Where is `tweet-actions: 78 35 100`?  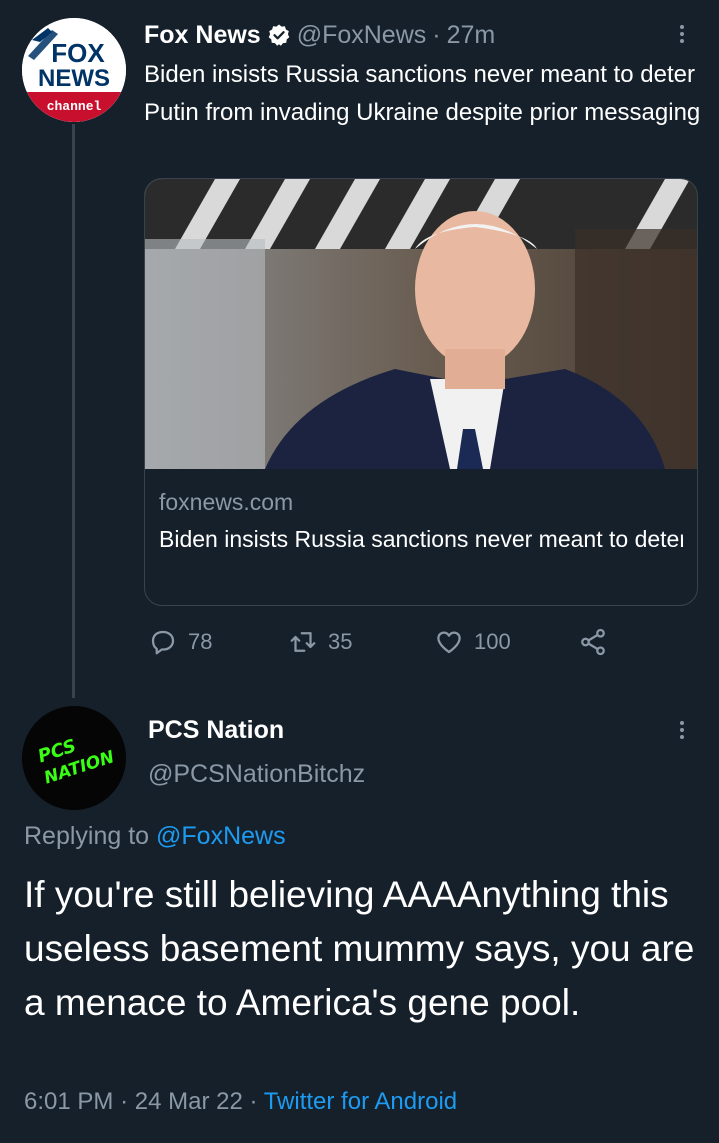 tweet-actions: 78 35 100 is located at coordinates (383, 642).